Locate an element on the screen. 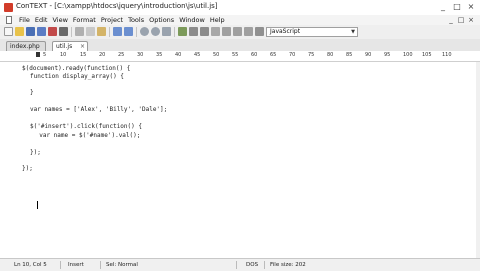 This screenshot has height=271, width=480. menu-tools: Tools is located at coordinates (136, 20).